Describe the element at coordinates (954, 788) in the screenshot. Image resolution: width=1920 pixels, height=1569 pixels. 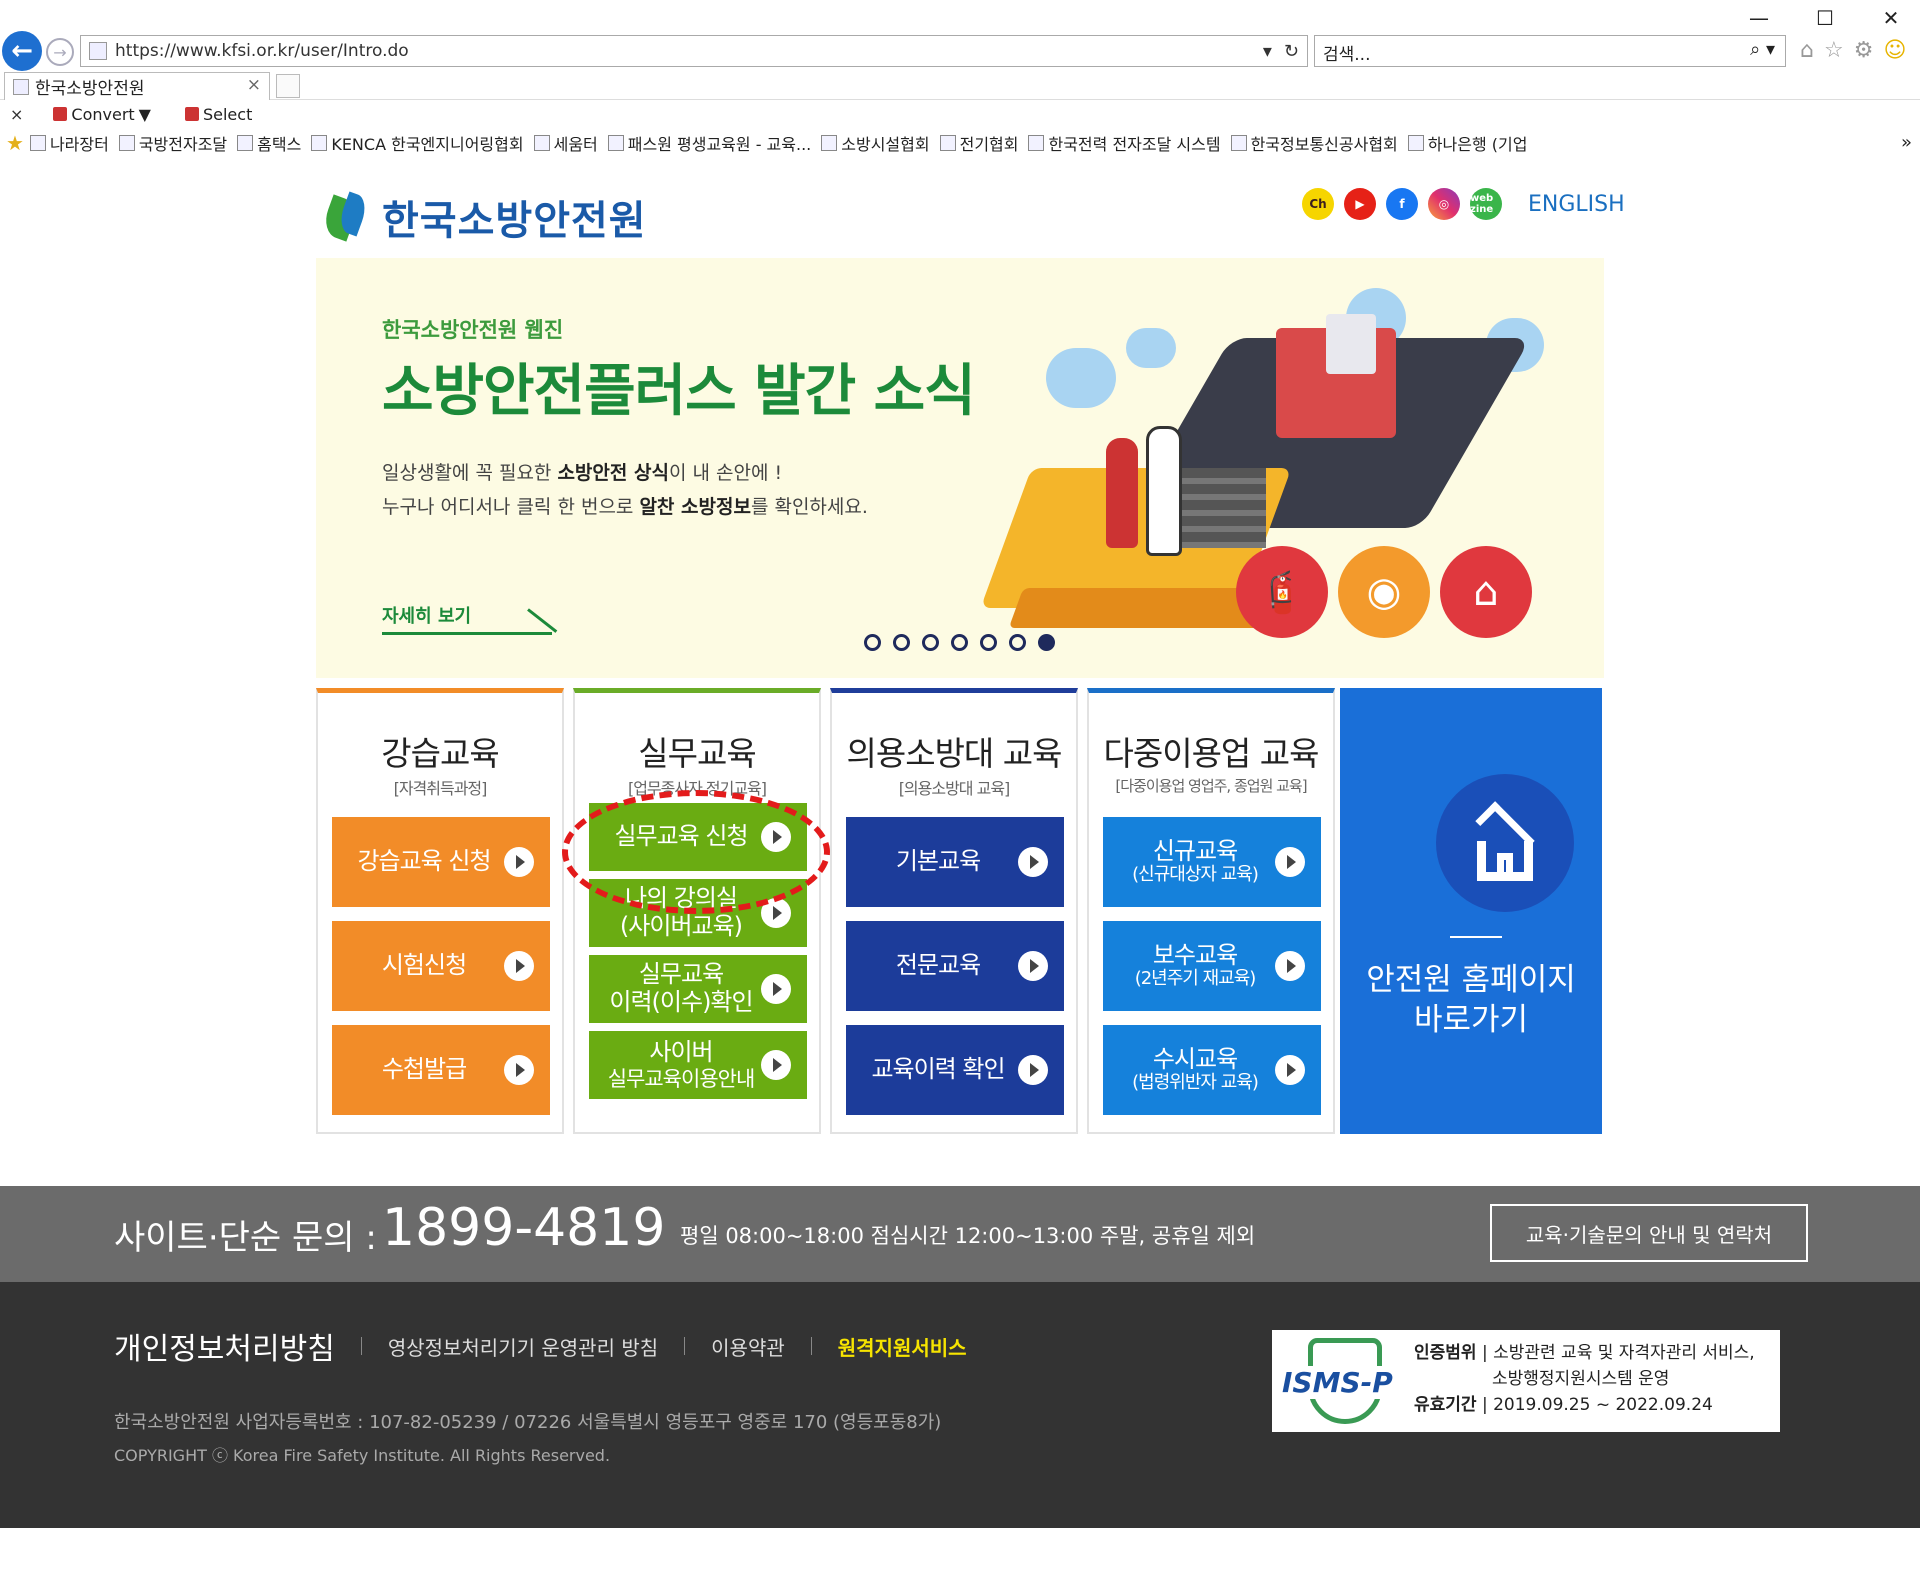
I see `column-subtitle: [의용소방대 교육]` at that location.